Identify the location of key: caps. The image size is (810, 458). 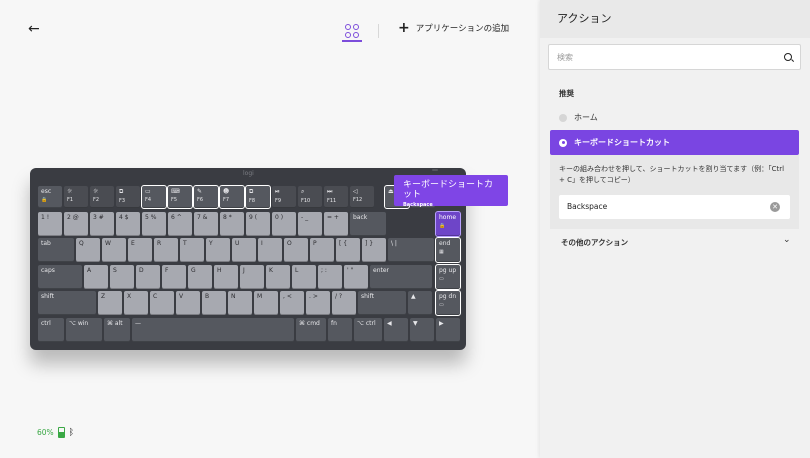
(60, 277).